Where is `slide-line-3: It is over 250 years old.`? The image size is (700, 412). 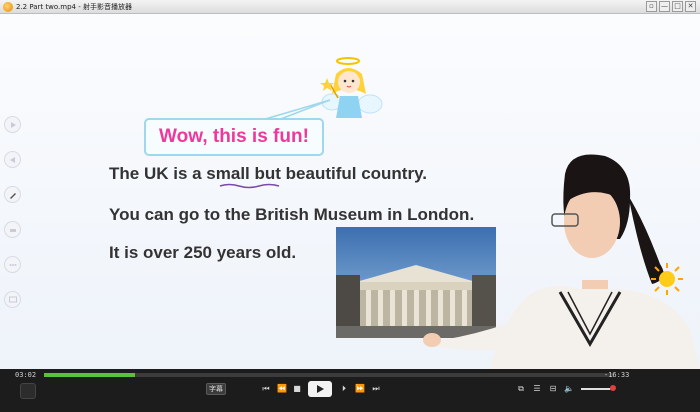
slide-line-3: It is over 250 years old. is located at coordinates (203, 252).